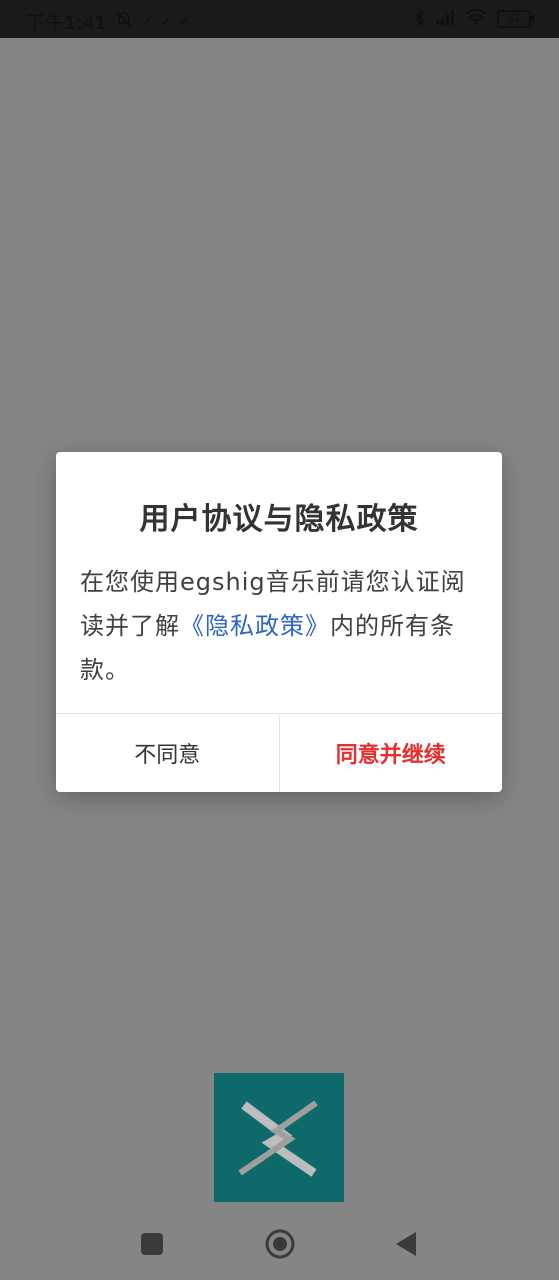 This screenshot has width=559, height=1280. I want to click on dialog-title: 用户协议与隐私政策, so click(279, 519).